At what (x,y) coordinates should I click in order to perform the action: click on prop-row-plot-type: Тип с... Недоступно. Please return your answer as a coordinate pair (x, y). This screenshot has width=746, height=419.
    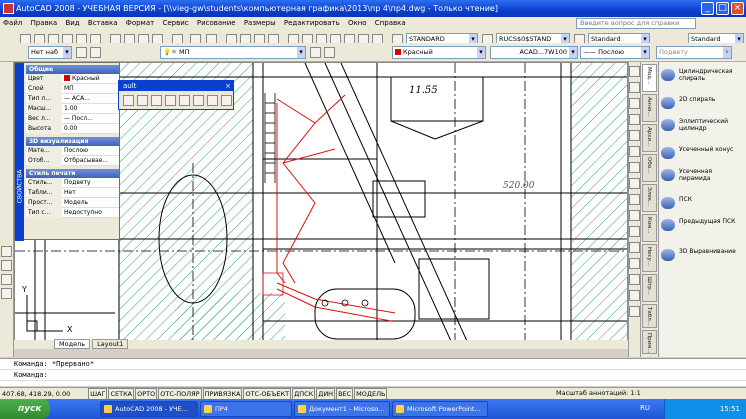
    Looking at the image, I should click on (72, 213).